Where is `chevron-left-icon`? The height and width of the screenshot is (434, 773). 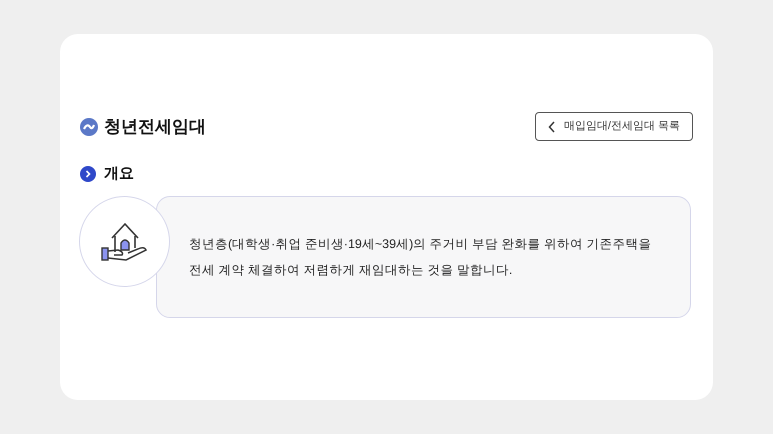
chevron-left-icon is located at coordinates (552, 126).